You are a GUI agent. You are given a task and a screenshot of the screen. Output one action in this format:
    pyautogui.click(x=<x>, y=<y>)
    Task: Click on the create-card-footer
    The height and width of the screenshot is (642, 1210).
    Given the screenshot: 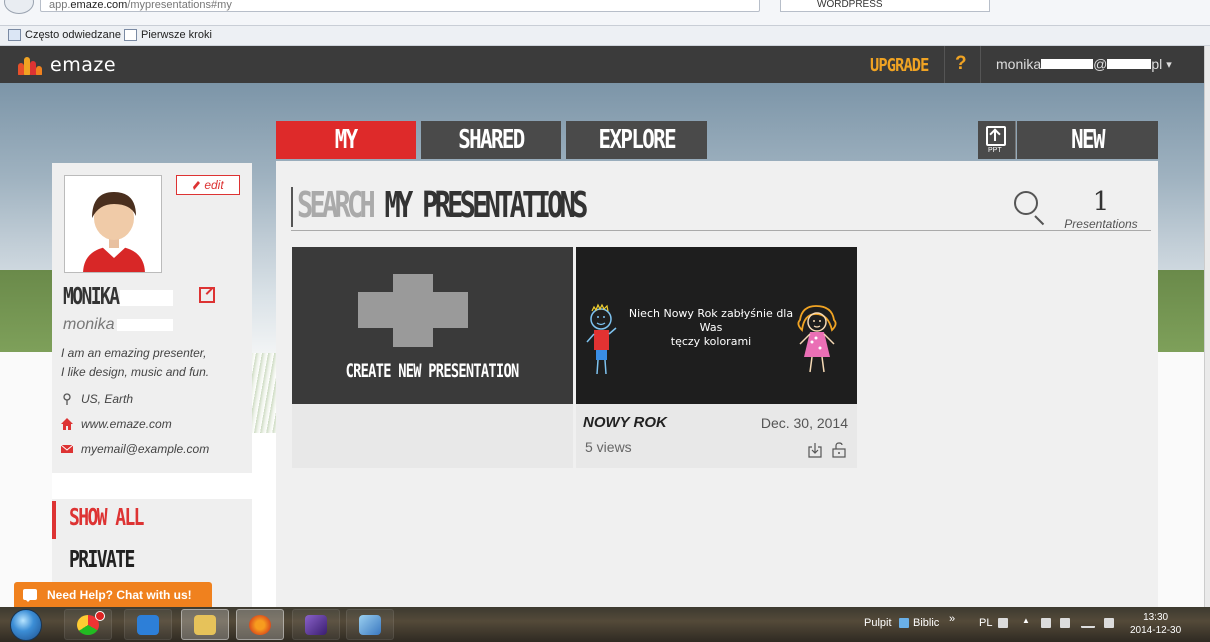 What is the action you would take?
    pyautogui.click(x=432, y=436)
    